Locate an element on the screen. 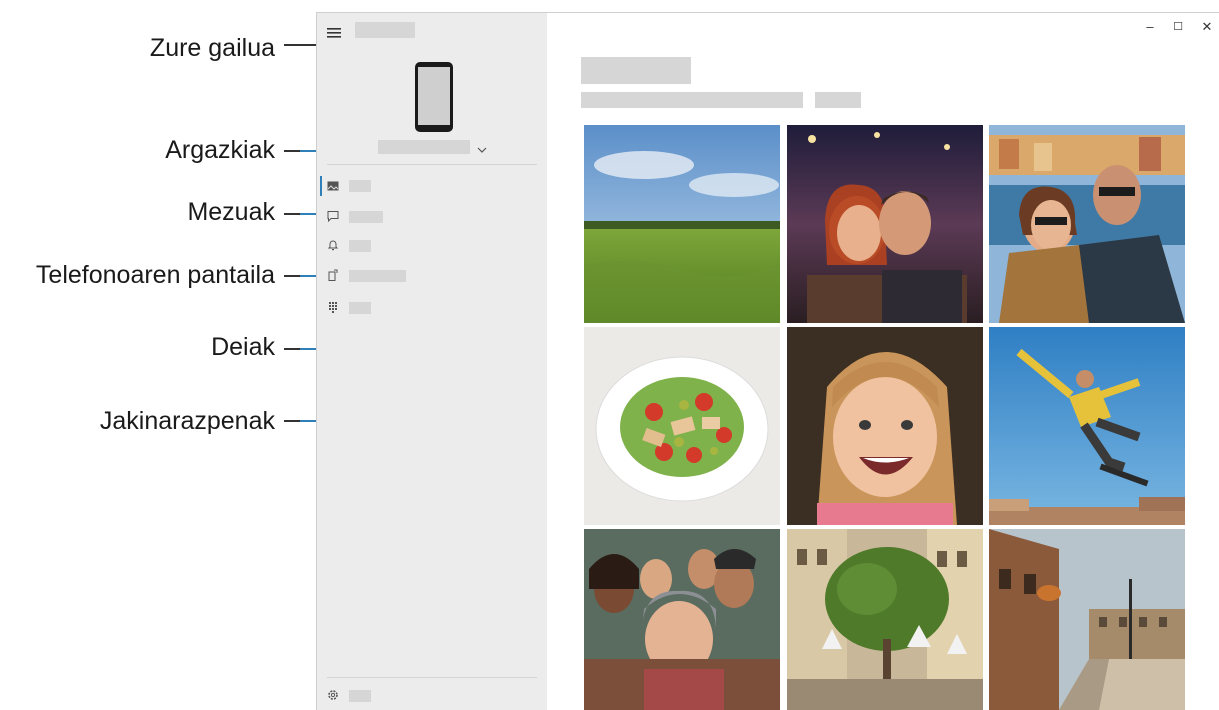  chevron-down-icon is located at coordinates (482, 147).